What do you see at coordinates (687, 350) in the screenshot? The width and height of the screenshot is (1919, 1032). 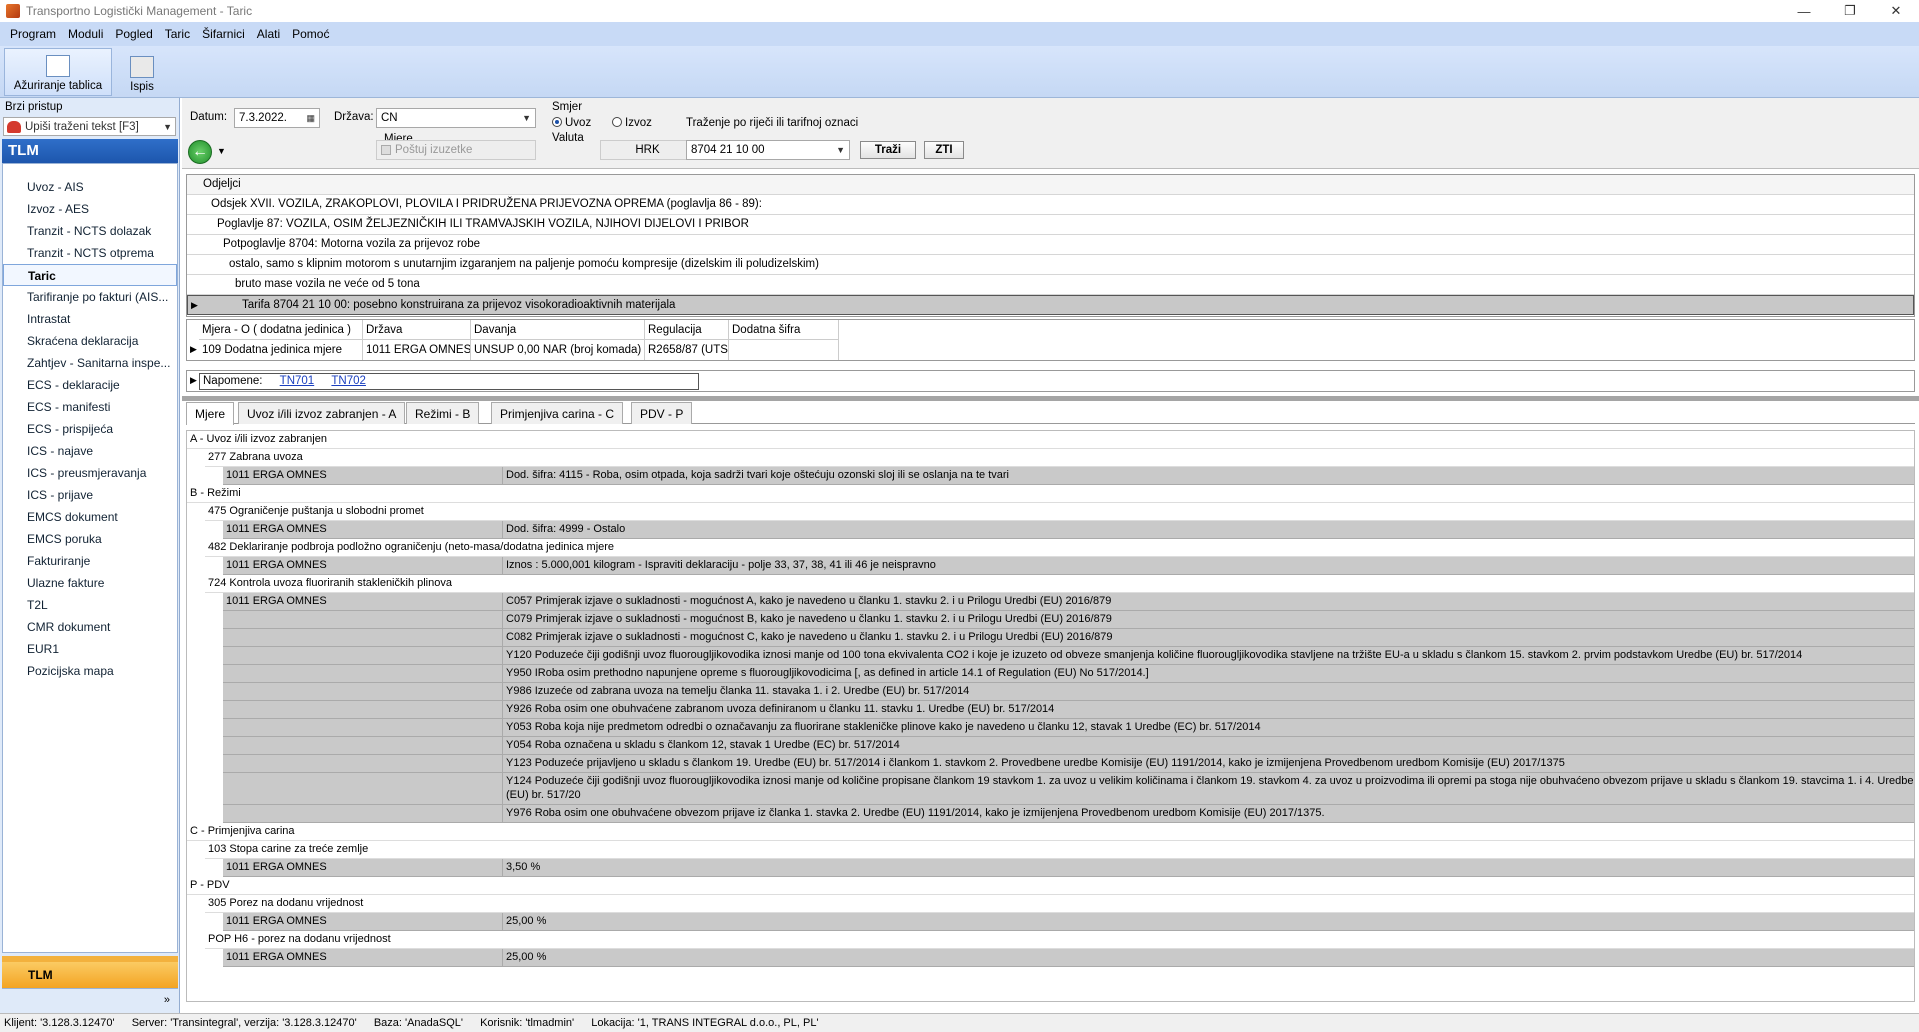 I see `table-cell: R2658/87 (UTS)` at bounding box center [687, 350].